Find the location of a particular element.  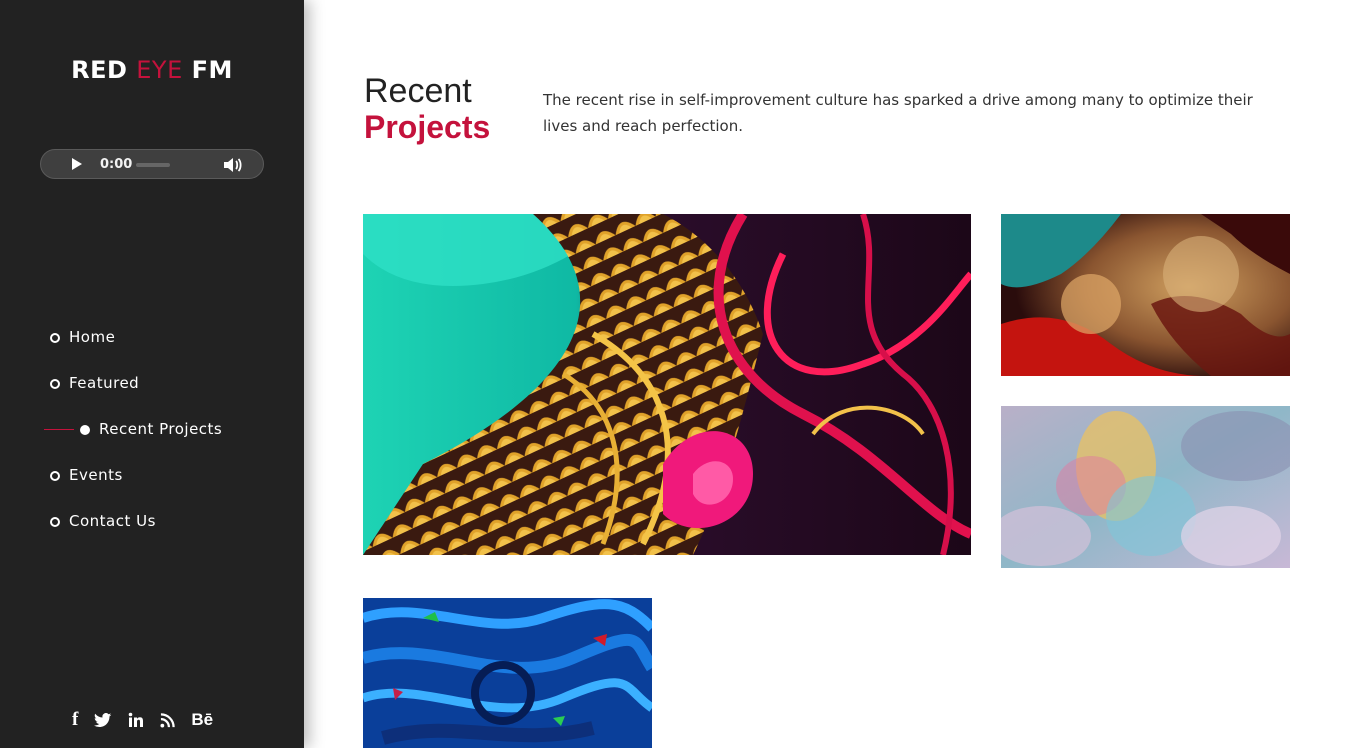

nav-item-featured: Featured is located at coordinates (152, 389).